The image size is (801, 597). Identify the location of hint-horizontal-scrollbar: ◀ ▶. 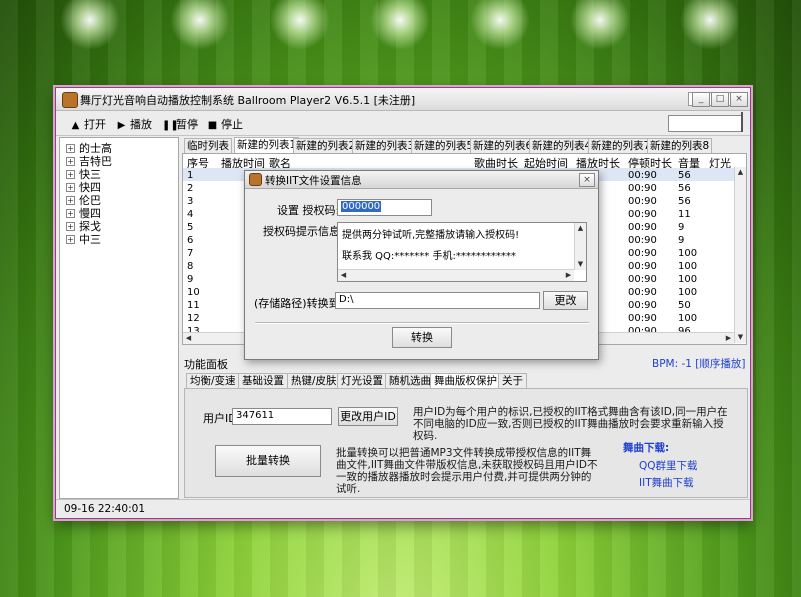
(456, 275).